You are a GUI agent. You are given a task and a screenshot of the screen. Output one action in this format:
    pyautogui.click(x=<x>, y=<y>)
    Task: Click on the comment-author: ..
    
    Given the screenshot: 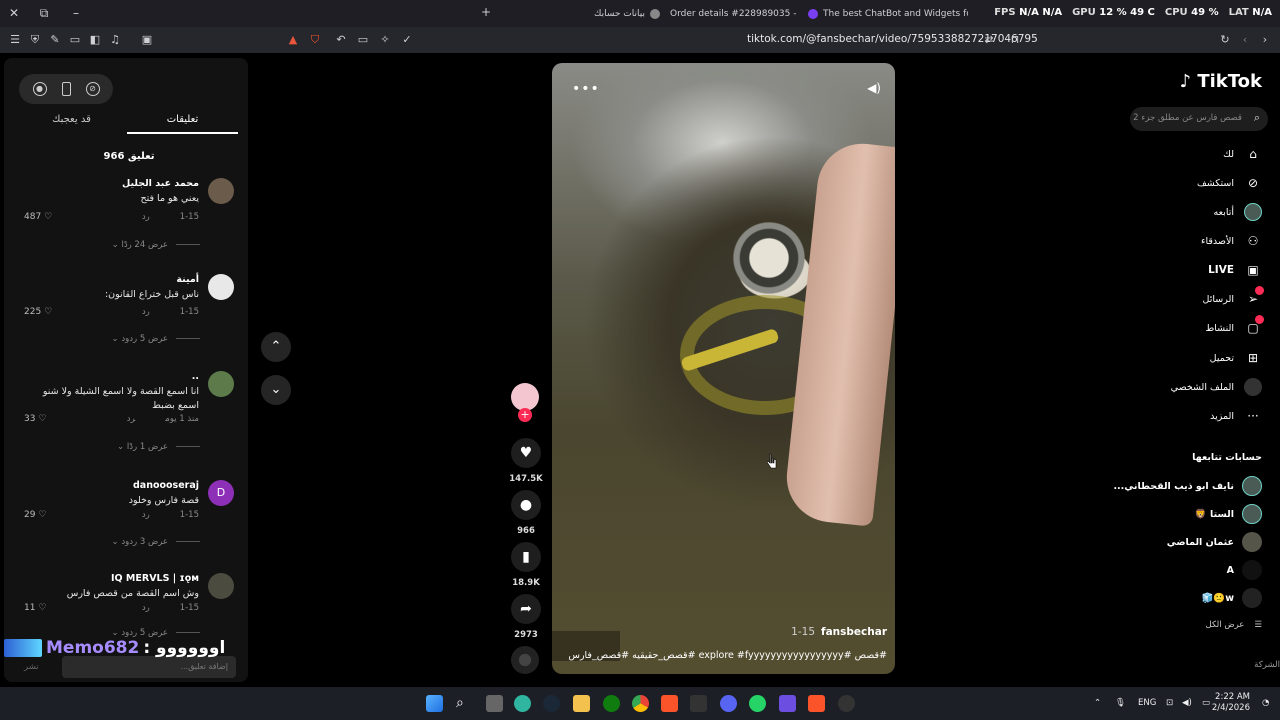 What is the action you would take?
    pyautogui.click(x=195, y=376)
    